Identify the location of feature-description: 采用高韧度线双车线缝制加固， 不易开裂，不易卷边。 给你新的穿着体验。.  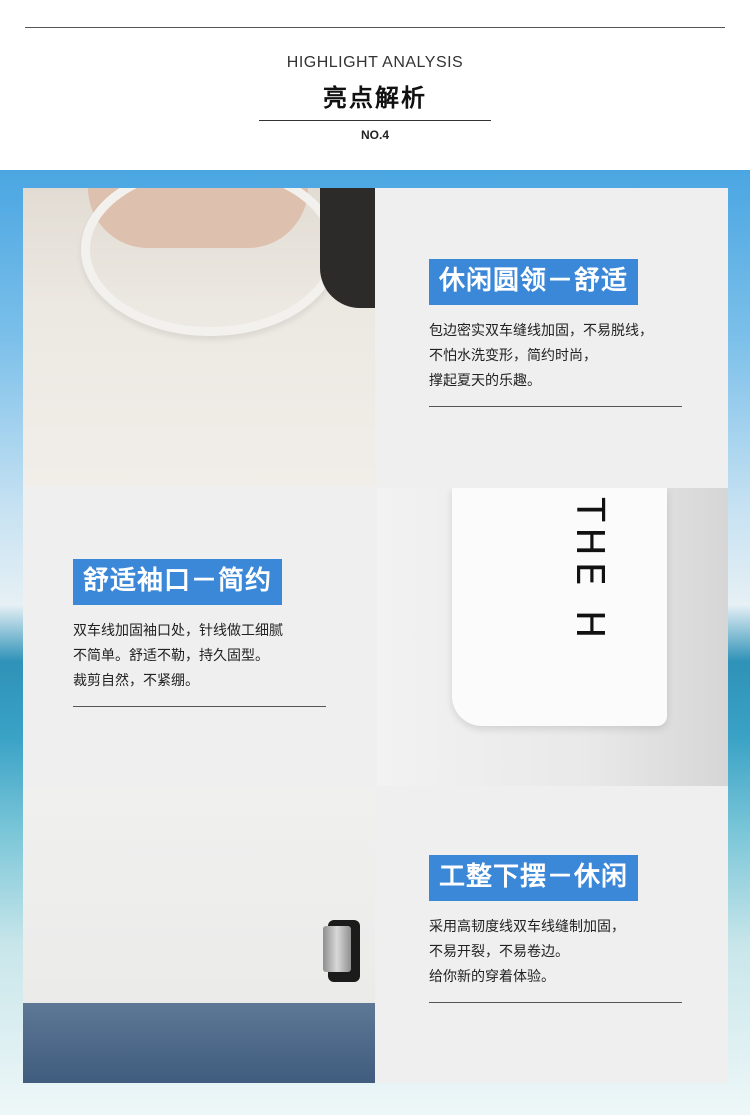
(555, 952).